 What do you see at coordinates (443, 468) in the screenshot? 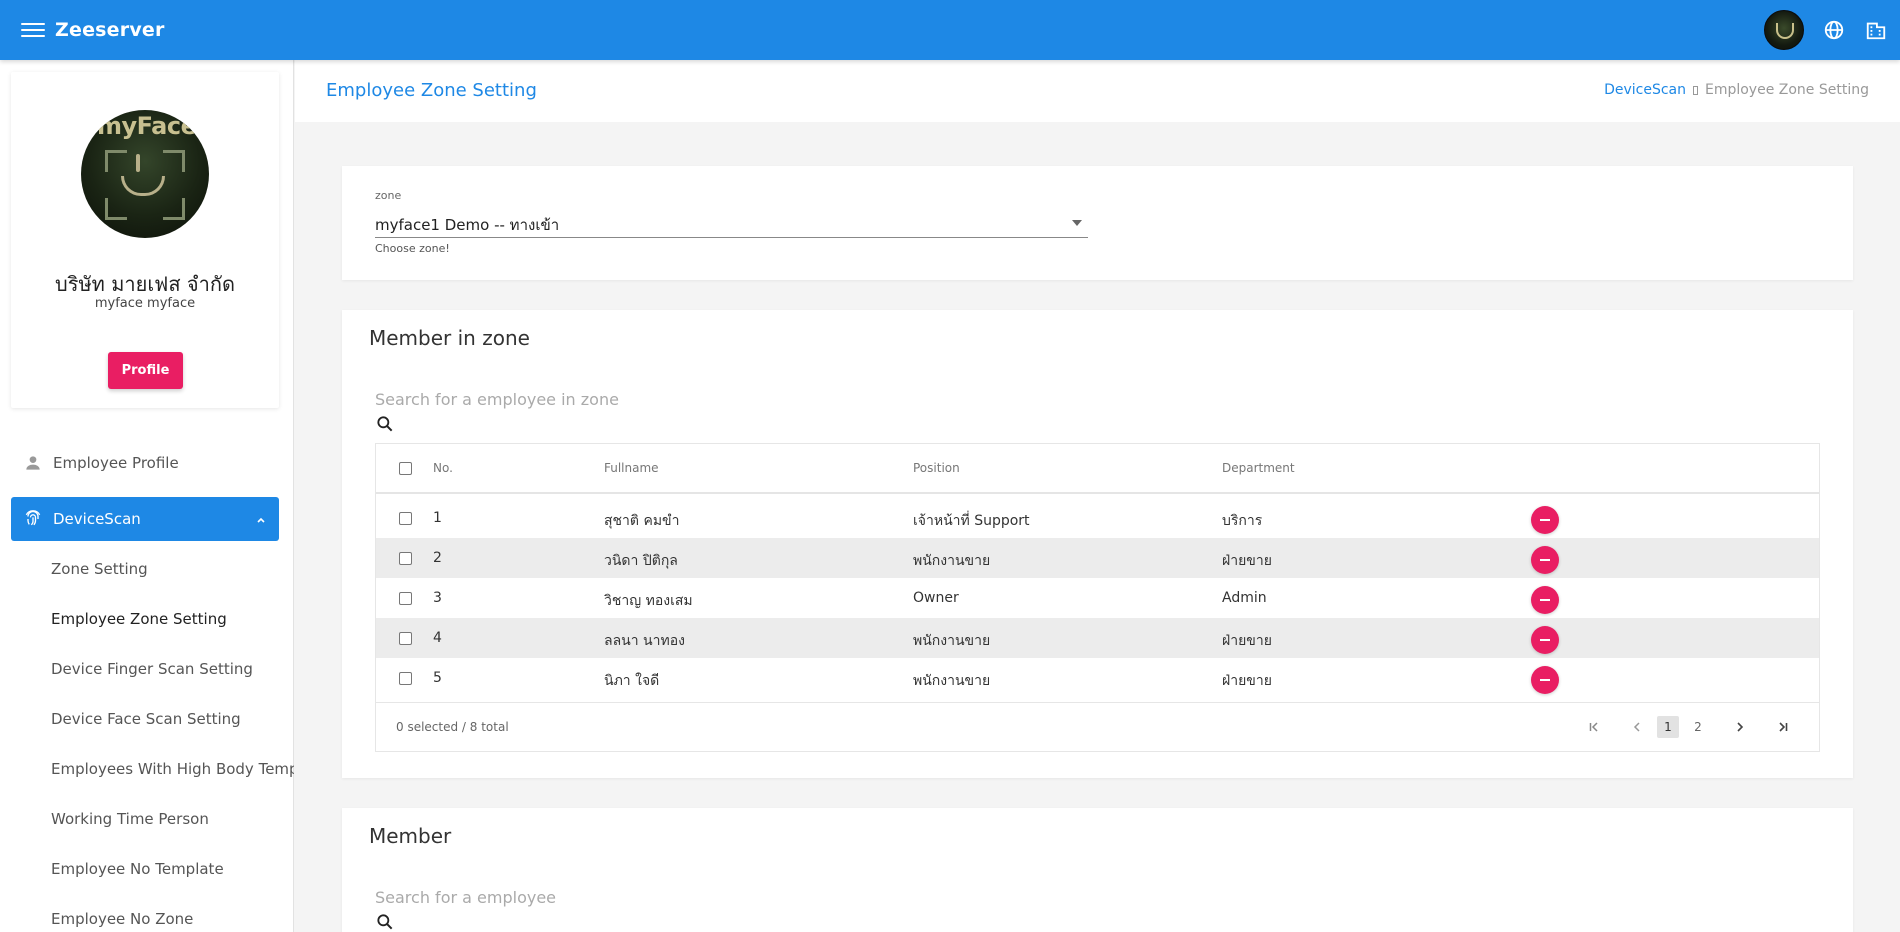
I see `column-header-no: No.` at bounding box center [443, 468].